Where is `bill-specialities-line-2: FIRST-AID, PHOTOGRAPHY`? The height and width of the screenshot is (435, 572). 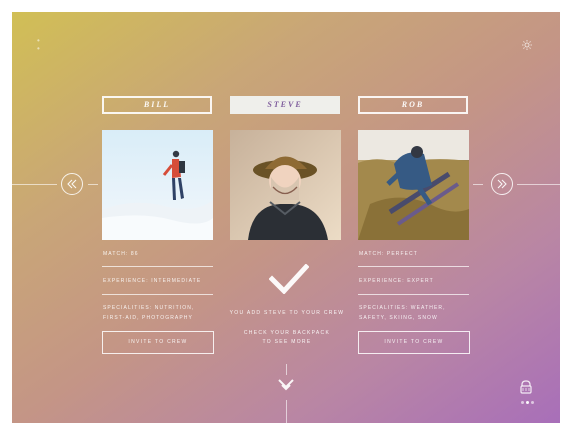
bill-specialities-line-2: FIRST-AID, PHOTOGRAPHY is located at coordinates (148, 318).